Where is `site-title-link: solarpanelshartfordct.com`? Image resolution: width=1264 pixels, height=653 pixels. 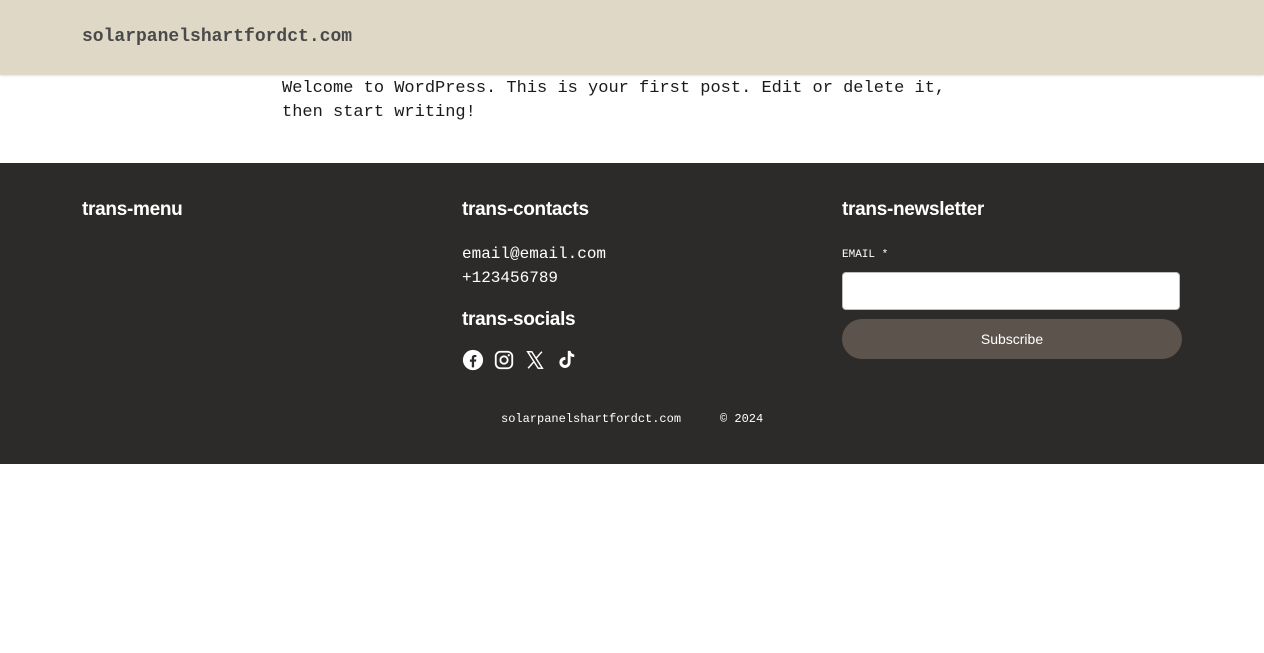
site-title-link: solarpanelshartfordct.com is located at coordinates (217, 37).